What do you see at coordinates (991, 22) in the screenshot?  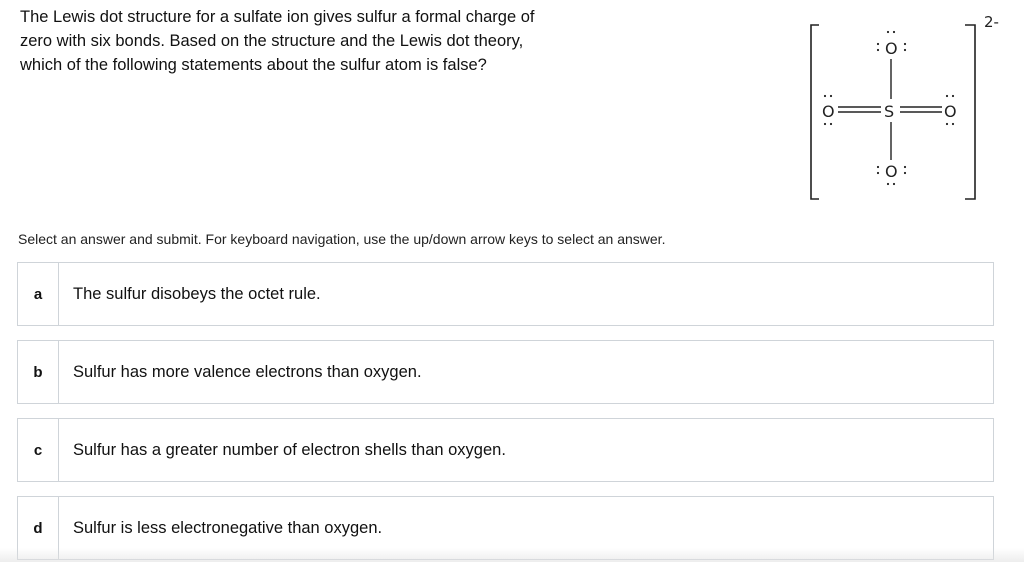 I see `ion-charge: 2-` at bounding box center [991, 22].